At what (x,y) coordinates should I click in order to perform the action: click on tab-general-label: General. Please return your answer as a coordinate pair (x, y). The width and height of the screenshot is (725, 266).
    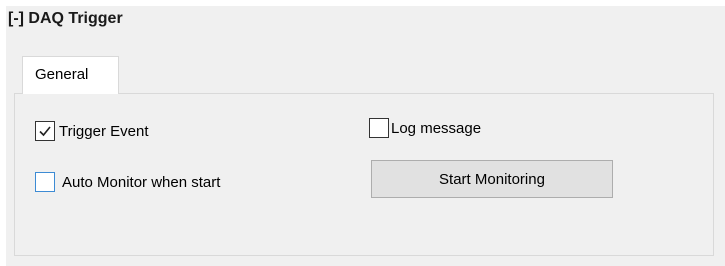
    Looking at the image, I should click on (62, 74).